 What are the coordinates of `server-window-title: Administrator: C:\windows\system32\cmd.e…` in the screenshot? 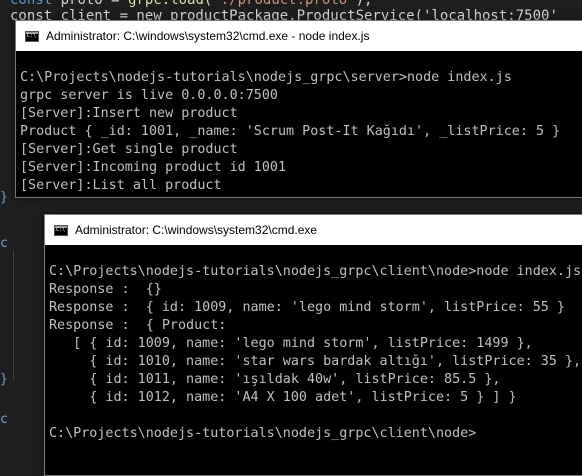 It's located at (208, 36).